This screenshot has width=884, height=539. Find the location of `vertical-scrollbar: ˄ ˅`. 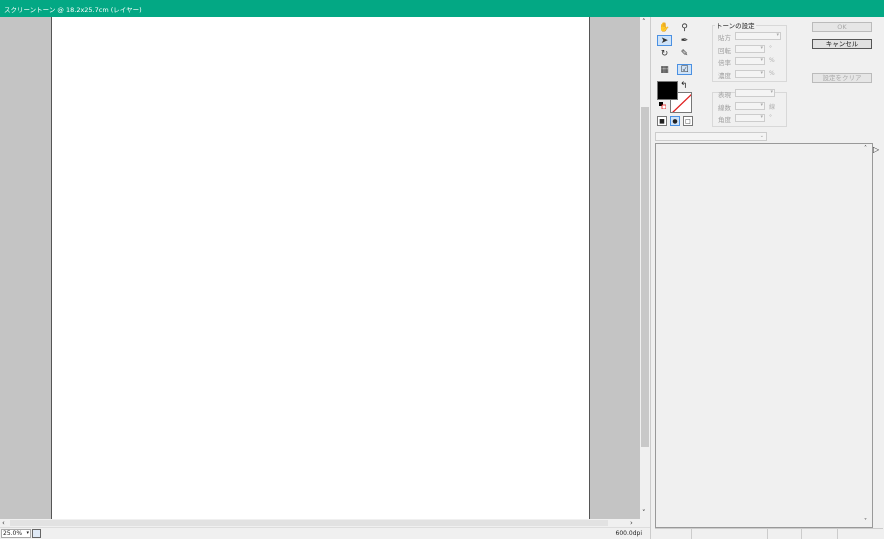

vertical-scrollbar: ˄ ˅ is located at coordinates (645, 268).